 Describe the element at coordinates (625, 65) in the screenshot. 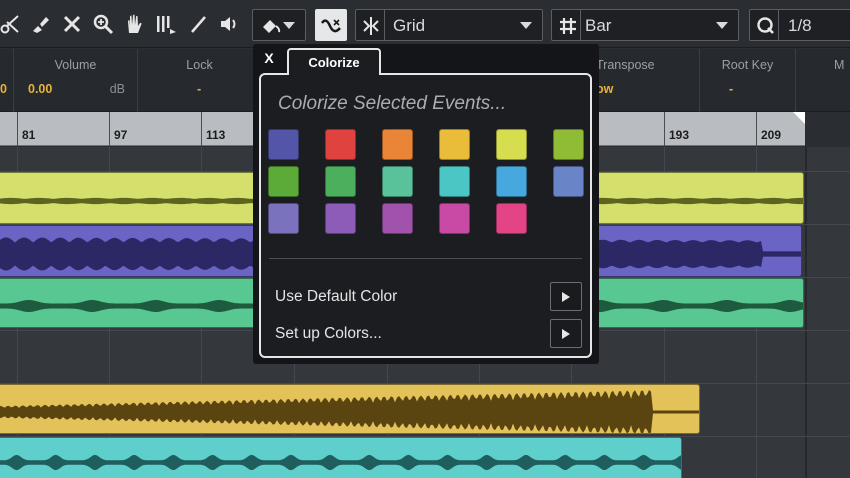

I see `infoline-header: Transpose` at that location.